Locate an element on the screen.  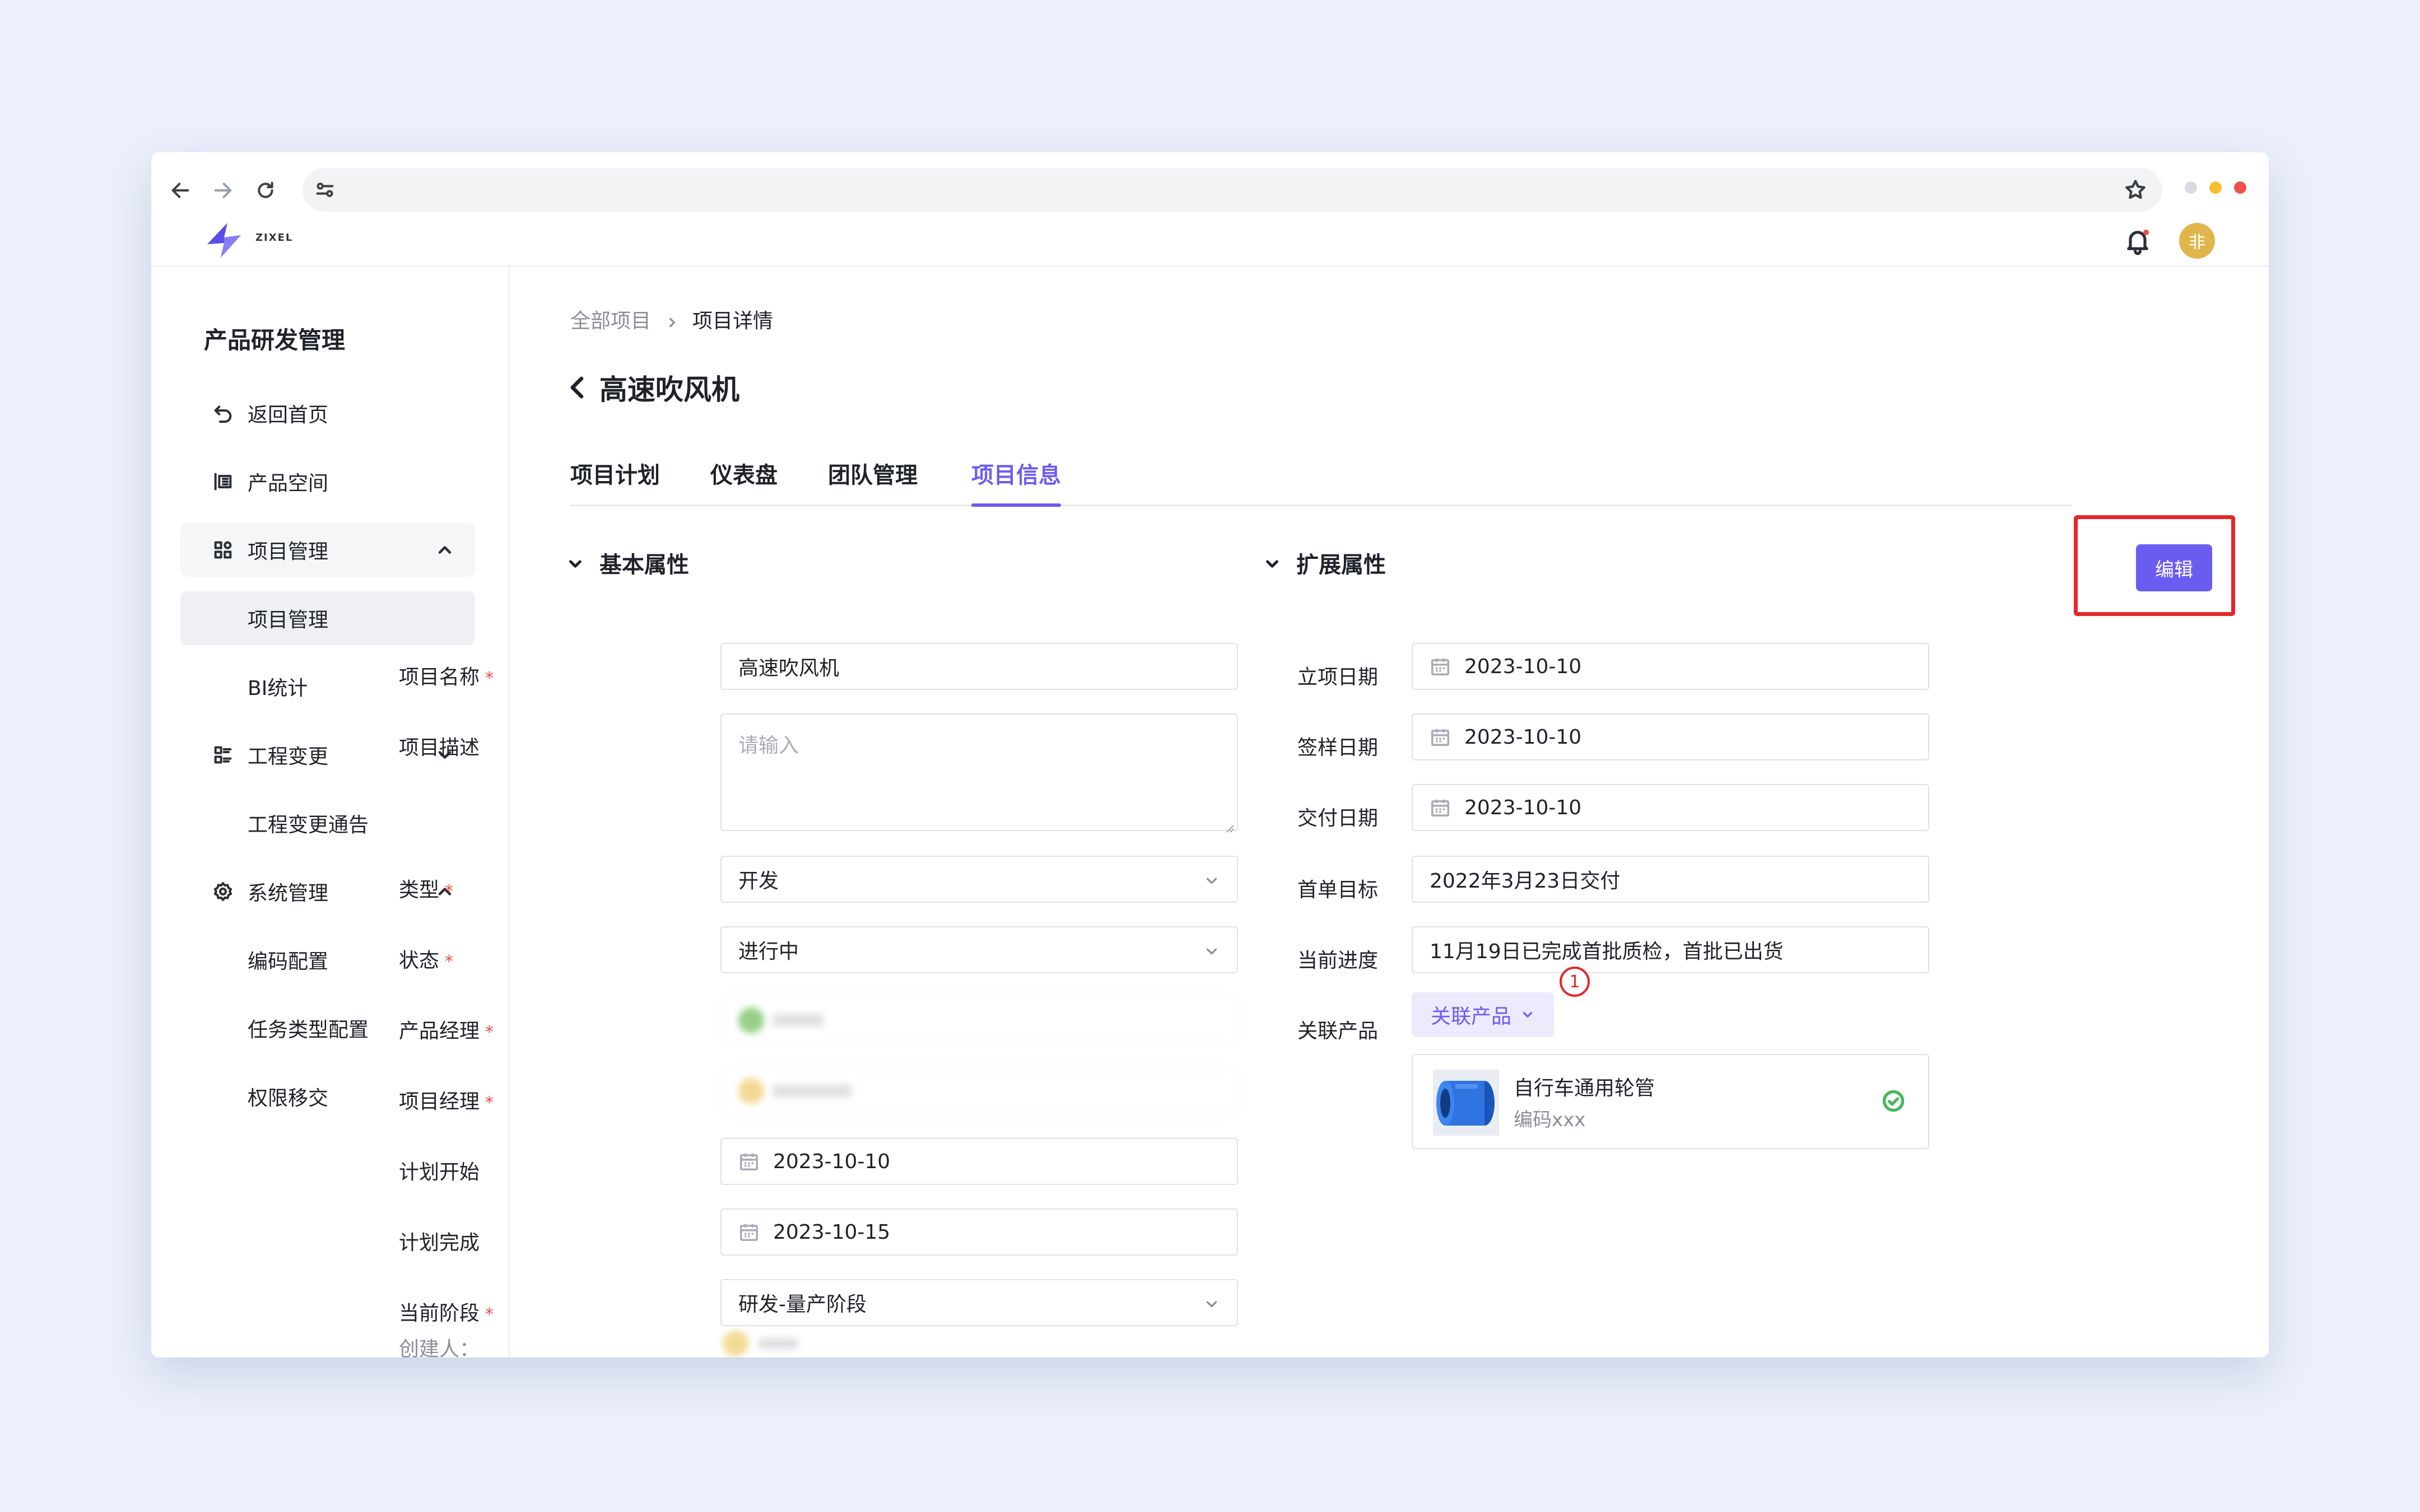
chevron-right-icon is located at coordinates (671, 320).